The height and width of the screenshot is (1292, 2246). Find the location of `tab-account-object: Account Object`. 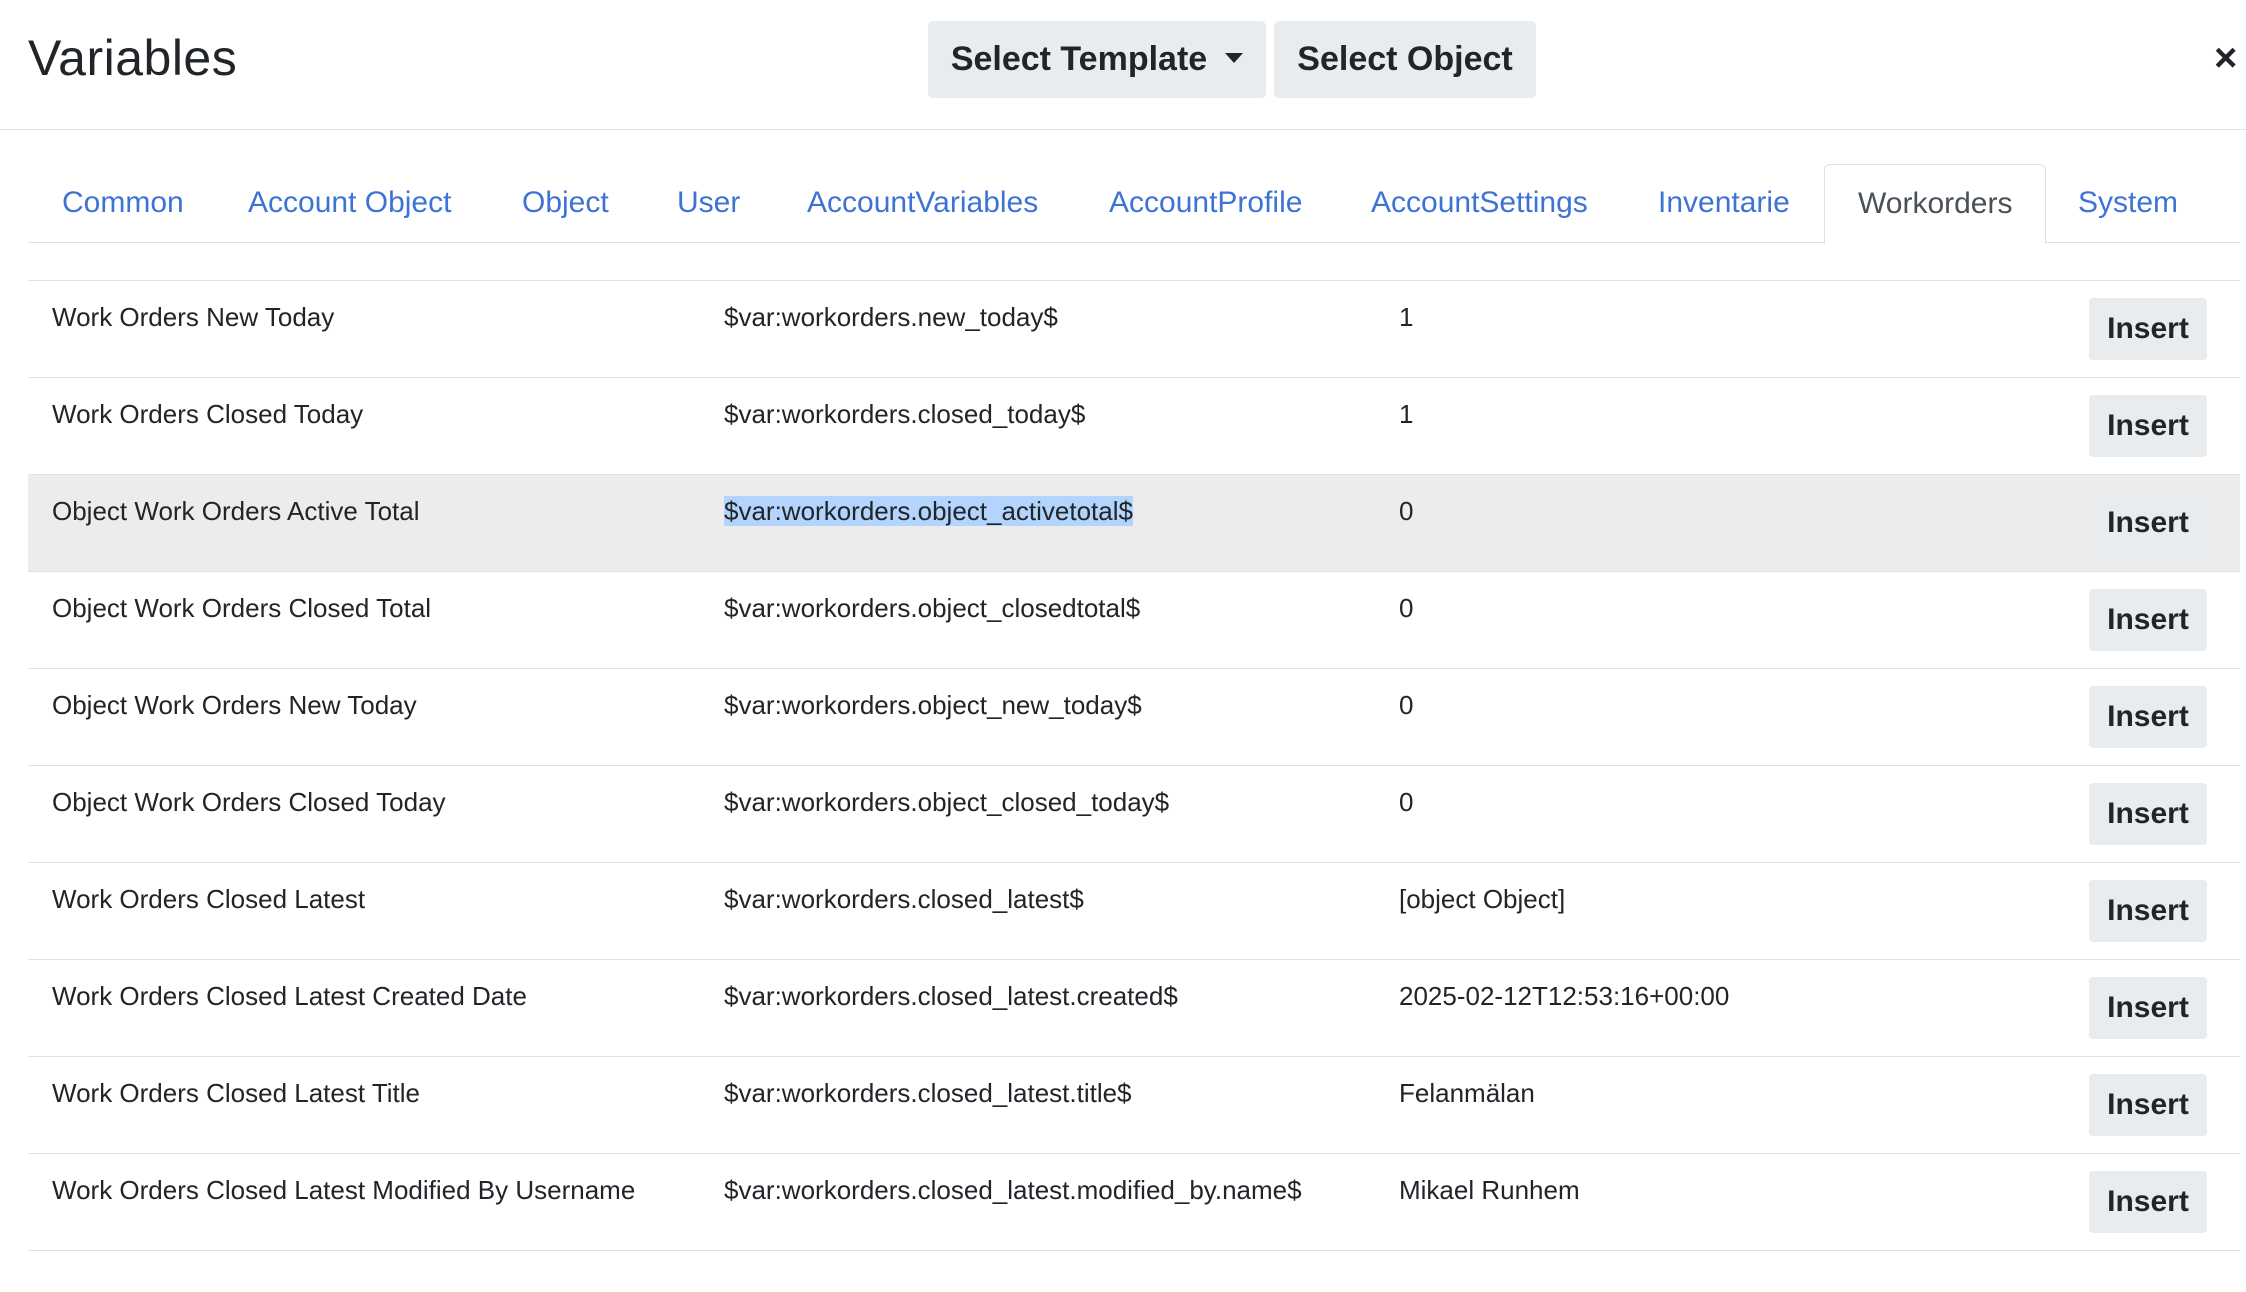

tab-account-object: Account Object is located at coordinates (349, 203).